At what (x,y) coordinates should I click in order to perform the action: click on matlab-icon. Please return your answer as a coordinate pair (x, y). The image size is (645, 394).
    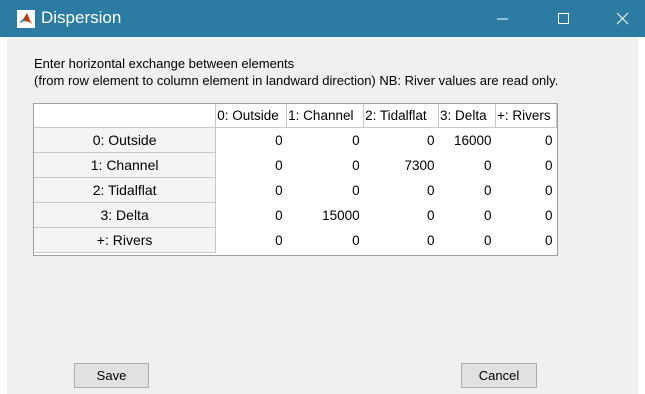
    Looking at the image, I should click on (26, 19).